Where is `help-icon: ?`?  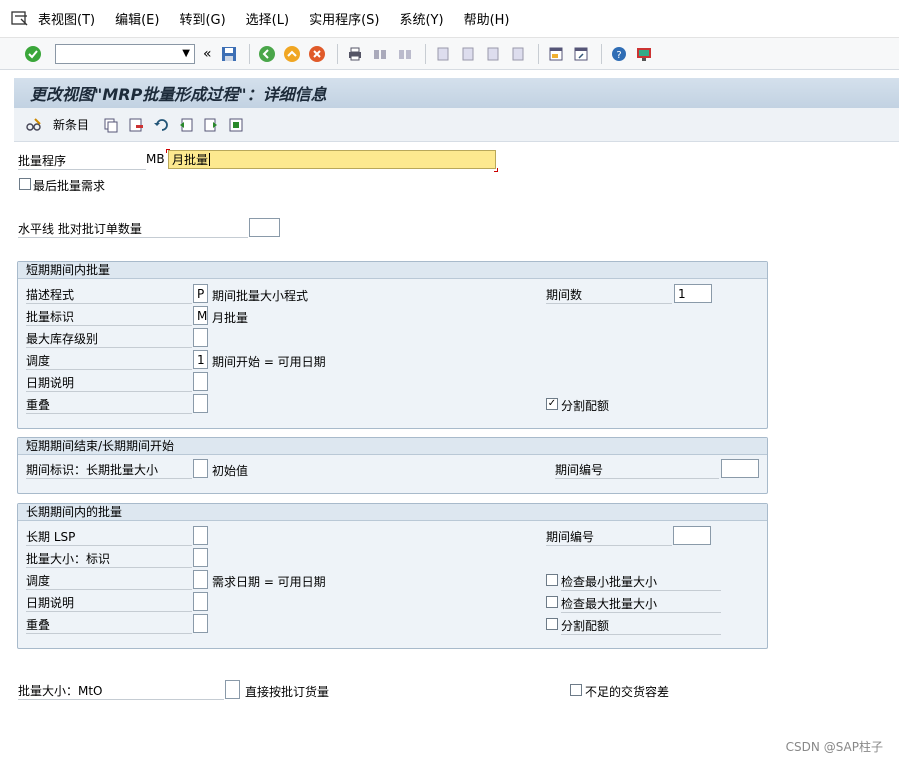 help-icon: ? is located at coordinates (618, 53).